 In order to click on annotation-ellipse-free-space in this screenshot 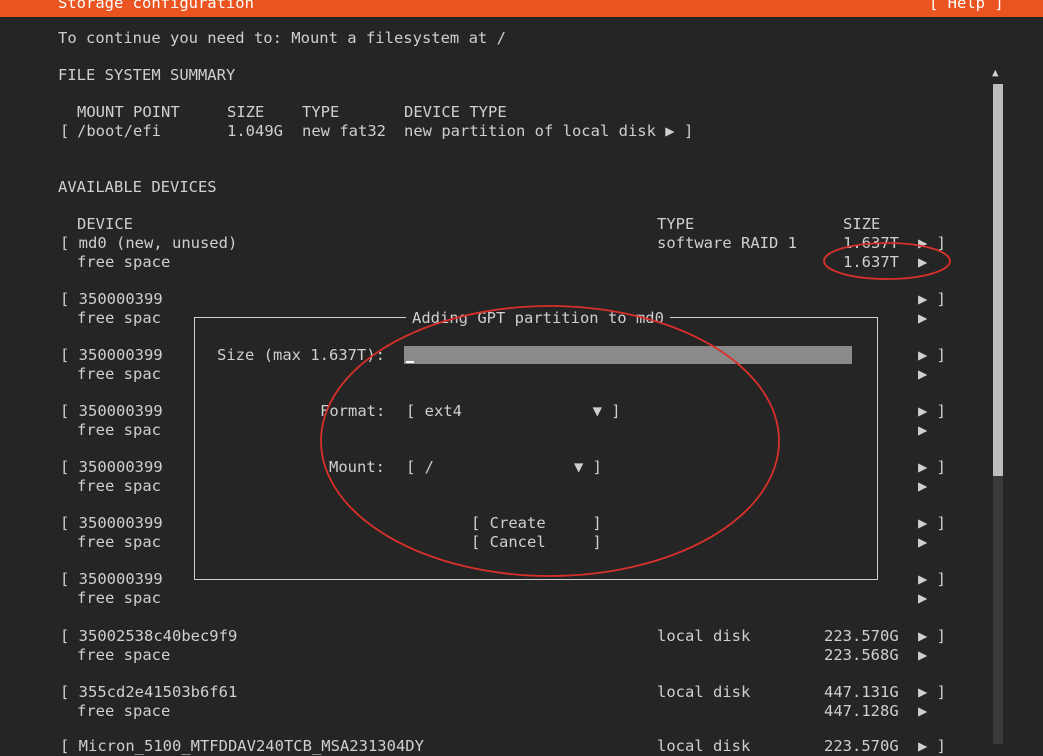, I will do `click(887, 261)`.